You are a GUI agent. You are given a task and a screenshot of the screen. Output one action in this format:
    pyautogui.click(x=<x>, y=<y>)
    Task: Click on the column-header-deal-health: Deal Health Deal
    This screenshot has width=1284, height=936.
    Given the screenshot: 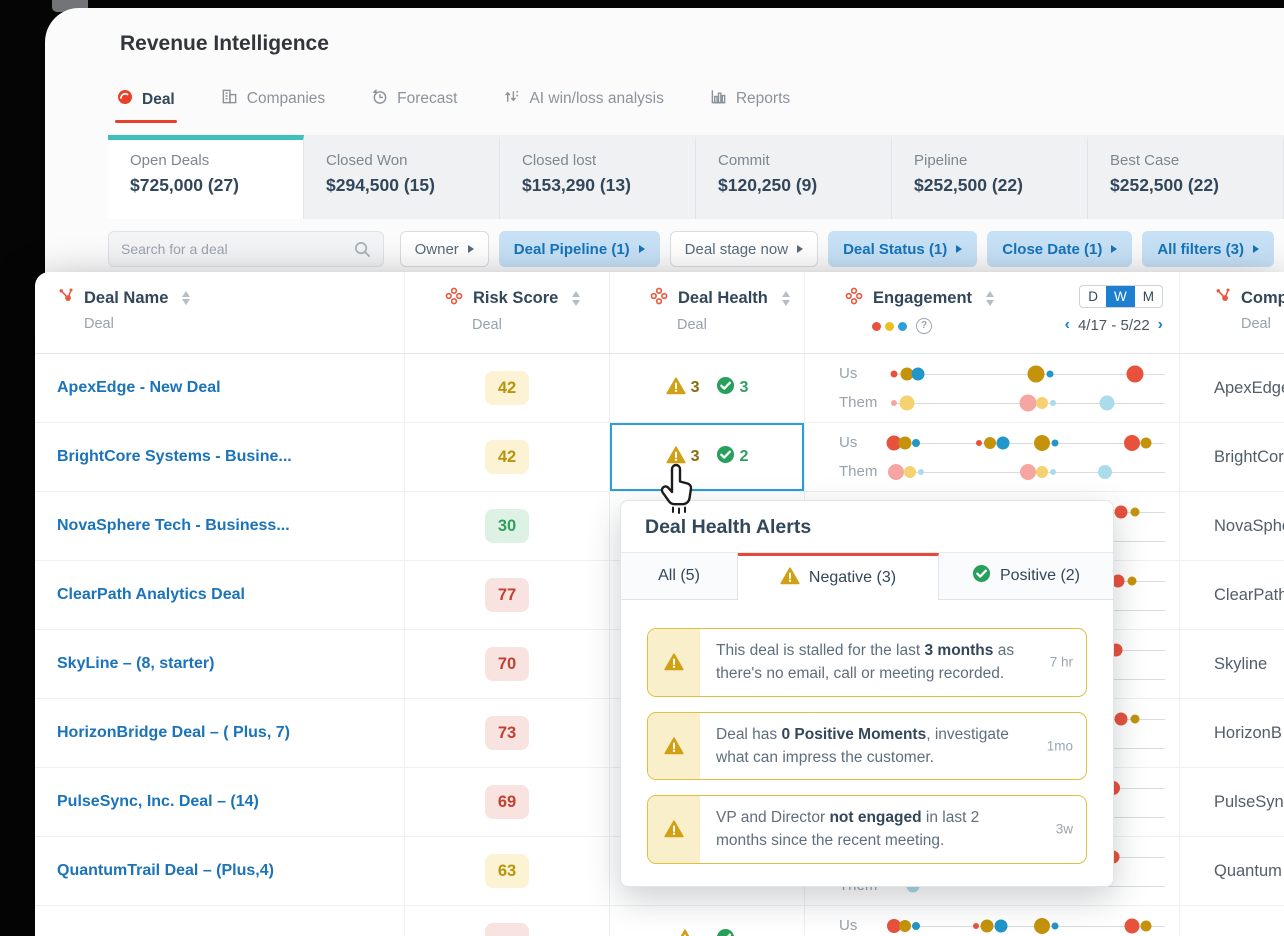 What is the action you would take?
    pyautogui.click(x=707, y=312)
    